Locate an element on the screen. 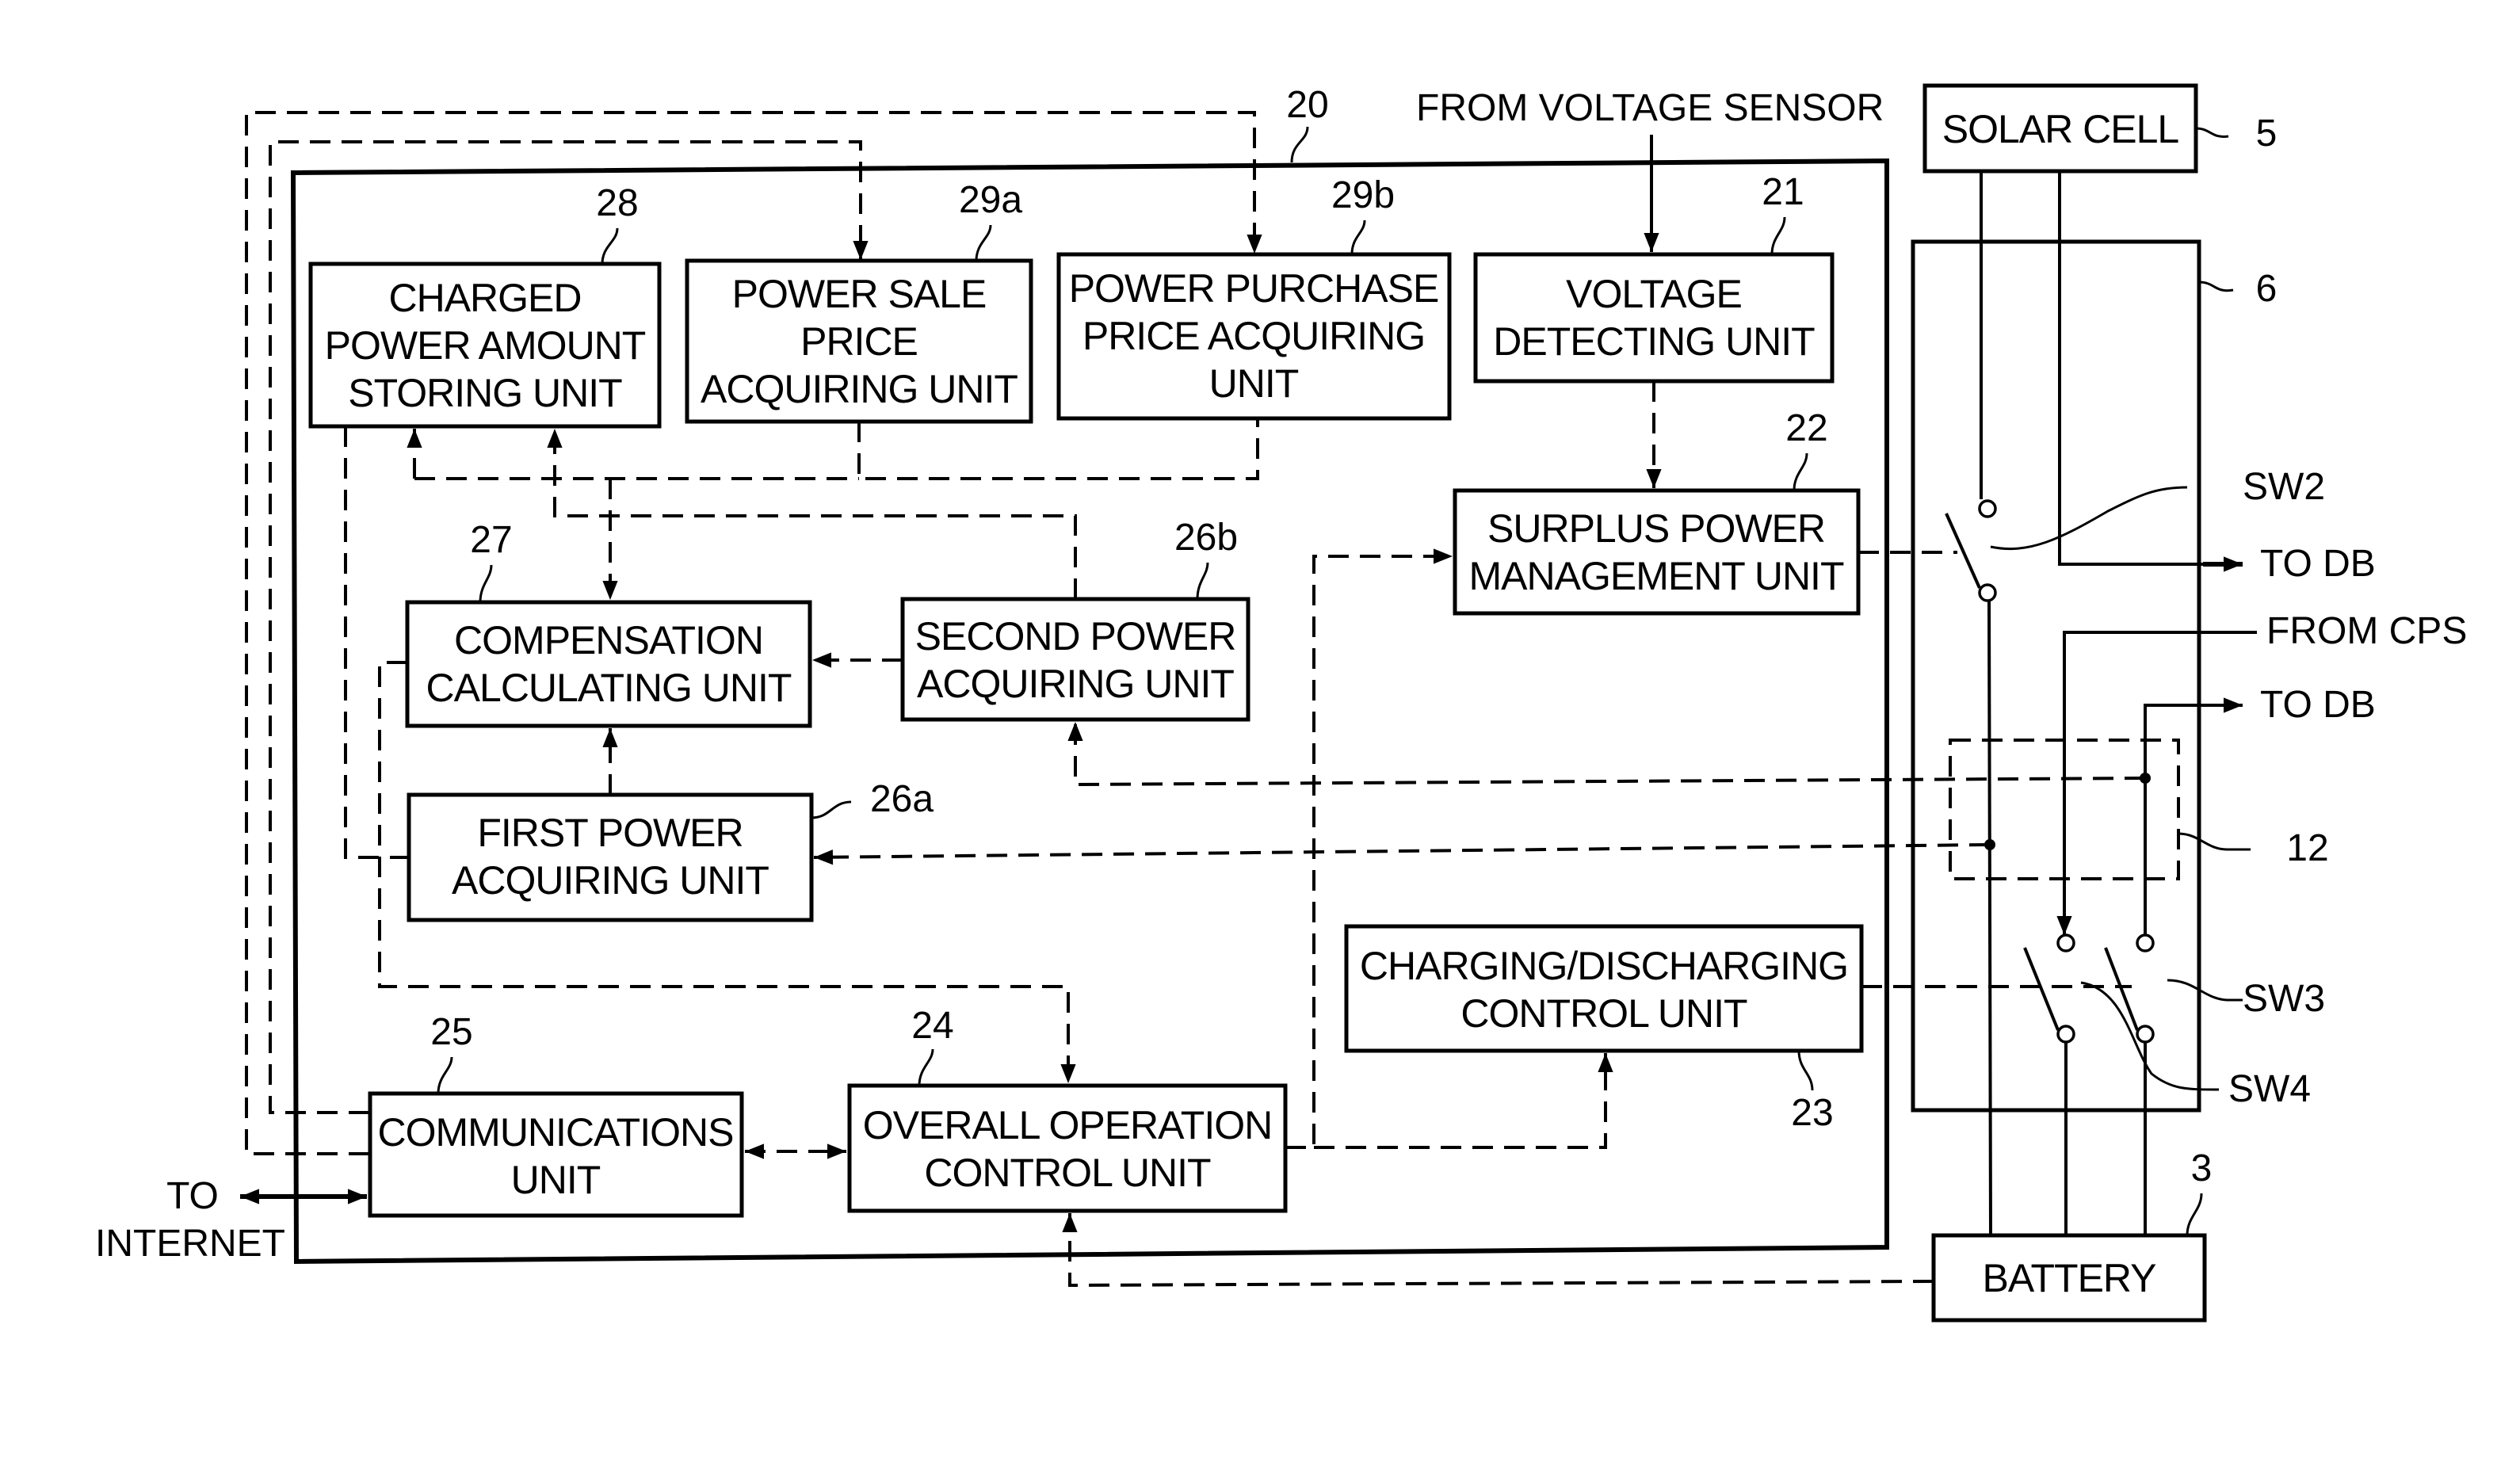 Image resolution: width=2520 pixels, height=1462 pixels. ref-29b-leader is located at coordinates (1358, 237).